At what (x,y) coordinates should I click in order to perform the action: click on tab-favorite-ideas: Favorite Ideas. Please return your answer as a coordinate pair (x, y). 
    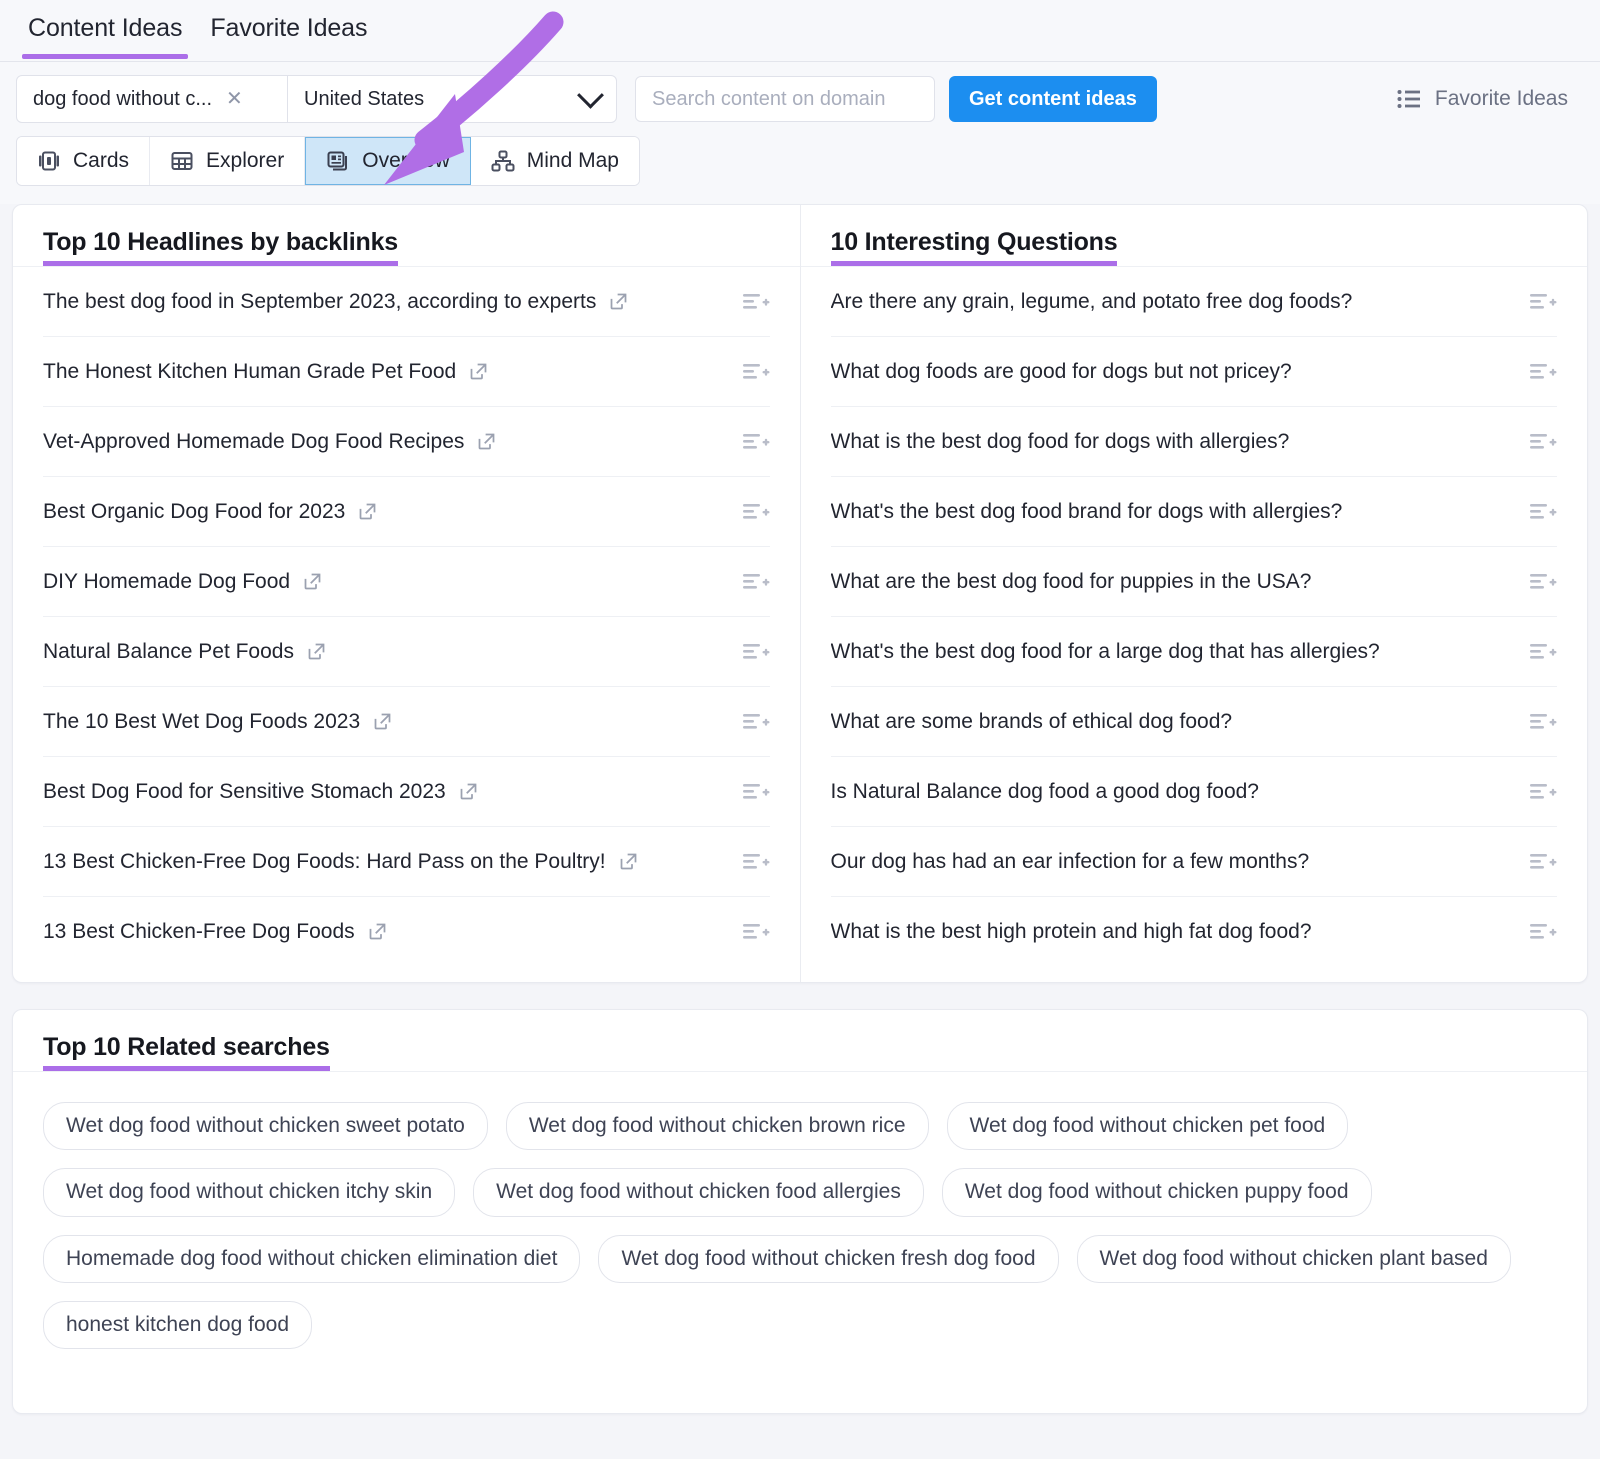
    Looking at the image, I should click on (288, 36).